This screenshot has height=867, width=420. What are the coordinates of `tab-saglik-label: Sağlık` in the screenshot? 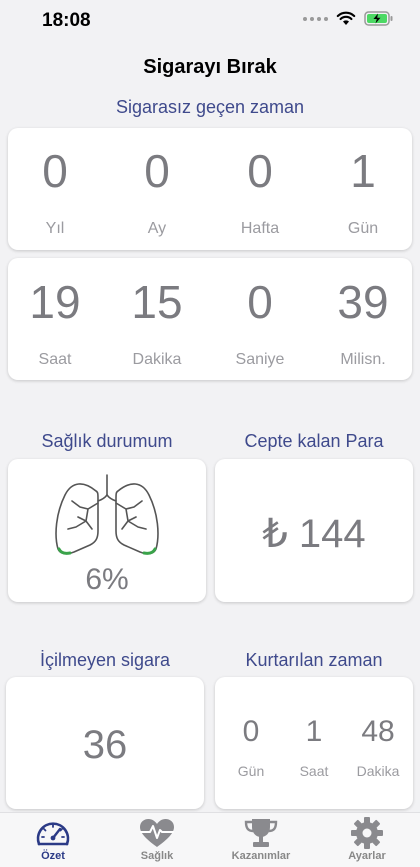 It's located at (157, 856).